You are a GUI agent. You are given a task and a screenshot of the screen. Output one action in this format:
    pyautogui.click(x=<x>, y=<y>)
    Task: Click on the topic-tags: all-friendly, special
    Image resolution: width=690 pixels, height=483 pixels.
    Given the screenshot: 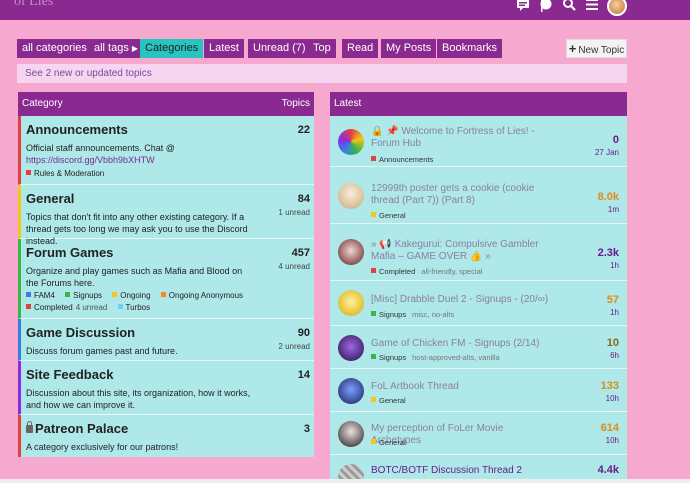 What is the action you would take?
    pyautogui.click(x=451, y=271)
    